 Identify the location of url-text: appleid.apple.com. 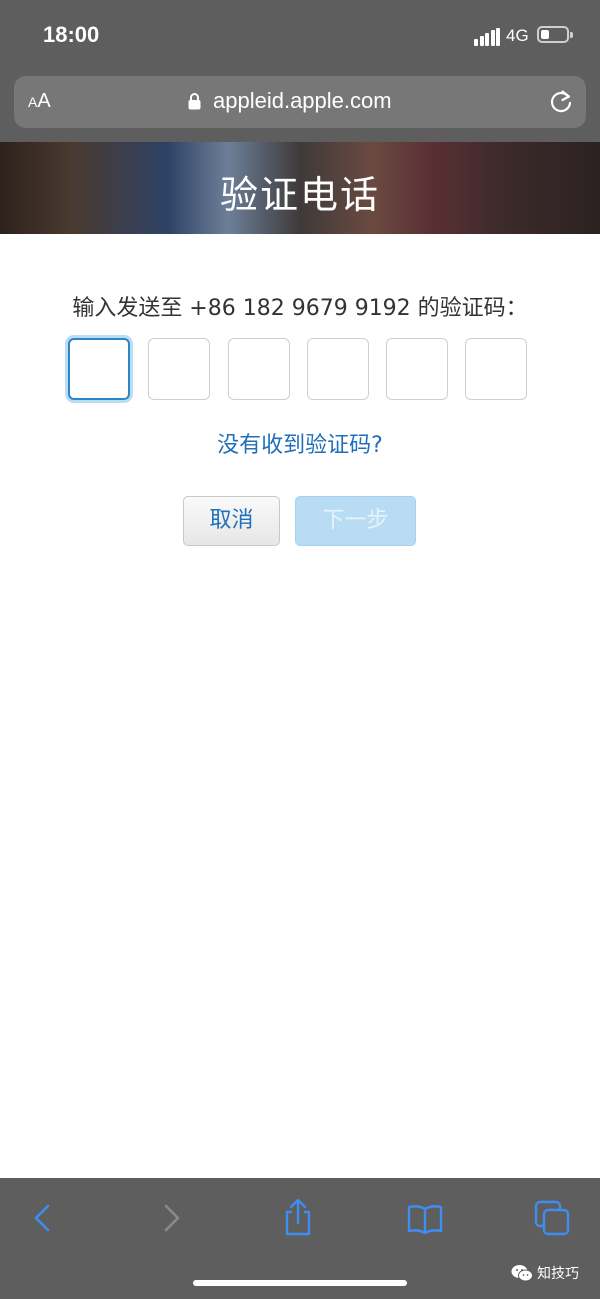
(302, 100).